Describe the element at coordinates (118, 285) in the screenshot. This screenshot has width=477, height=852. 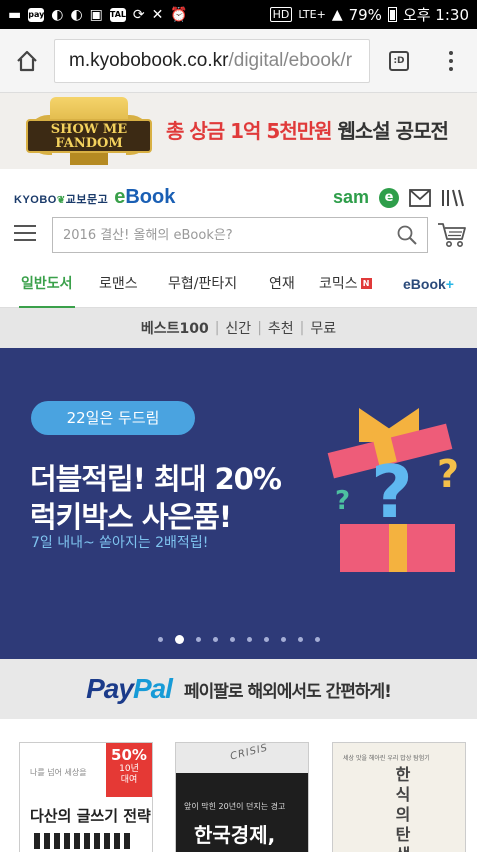
I see `tab-romance: 로맨스` at that location.